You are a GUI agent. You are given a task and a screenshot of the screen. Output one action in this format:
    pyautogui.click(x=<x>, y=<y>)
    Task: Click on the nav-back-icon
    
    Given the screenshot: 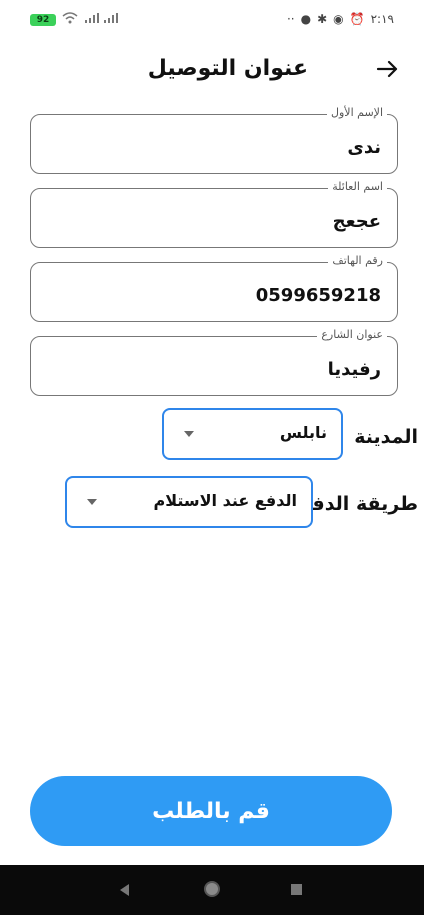 What is the action you would take?
    pyautogui.click(x=124, y=890)
    